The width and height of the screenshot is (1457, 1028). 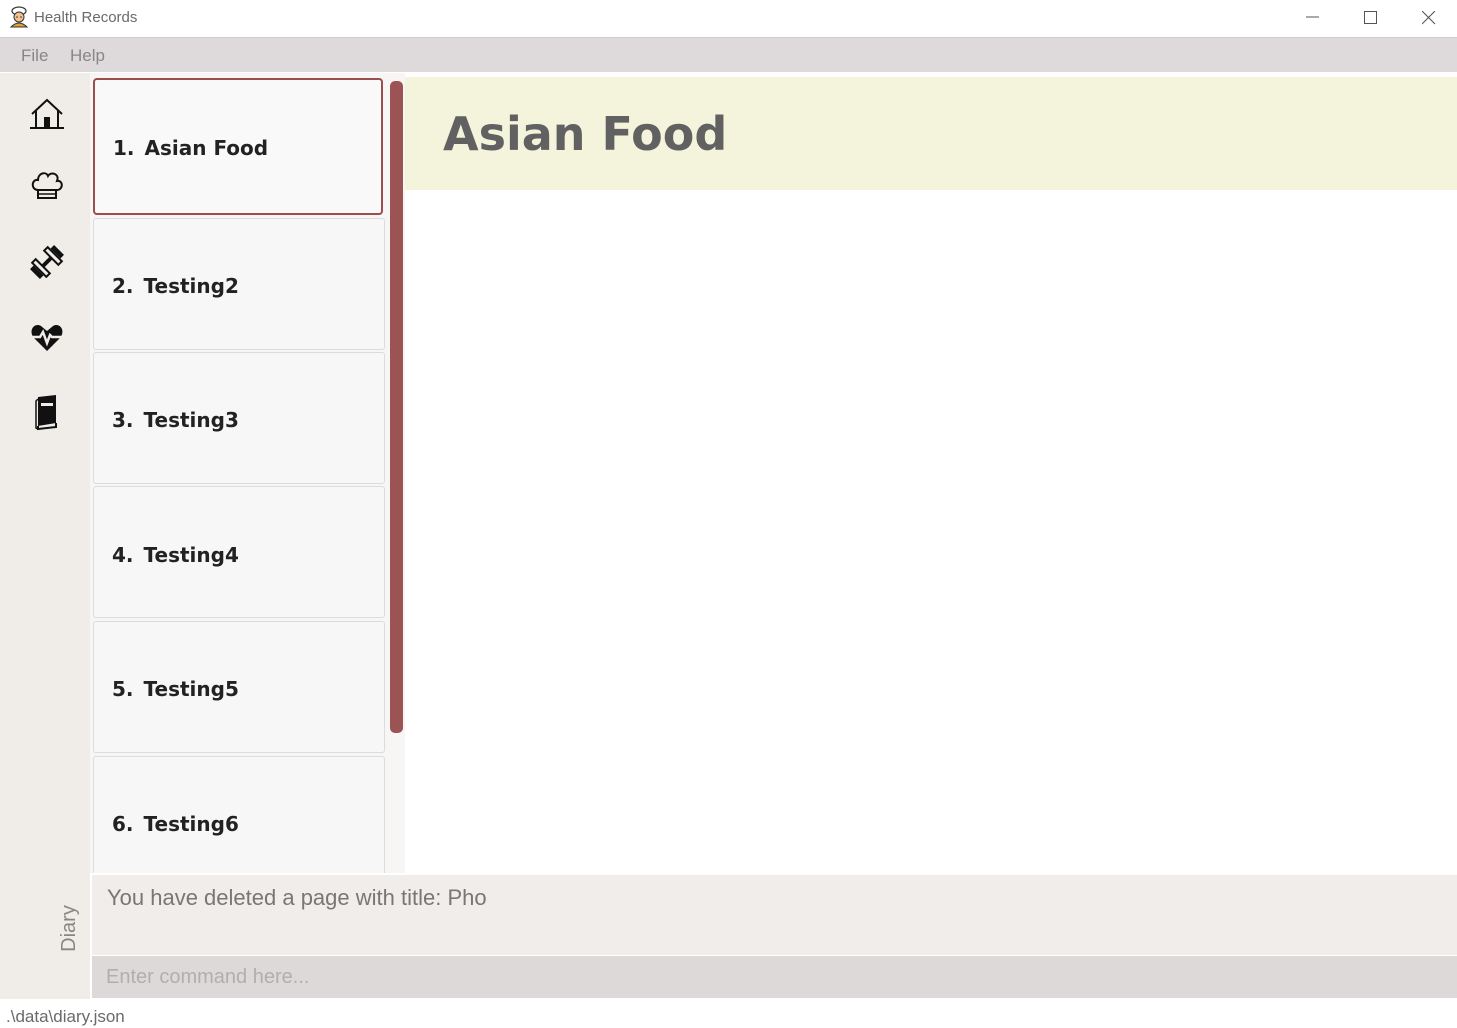 I want to click on result-display: You have deleted a page with title: Pho, so click(x=774, y=915).